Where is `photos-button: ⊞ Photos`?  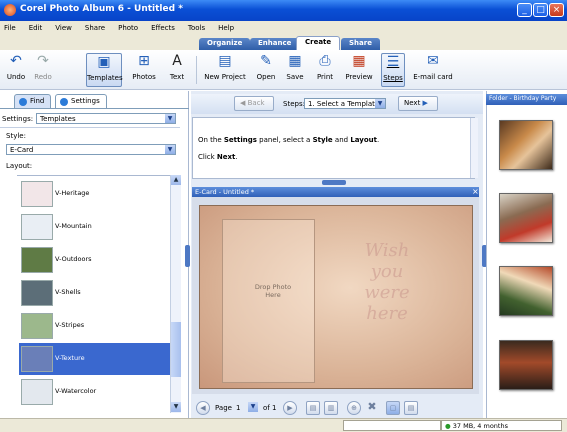
photos-button: ⊞ Photos is located at coordinates (144, 70).